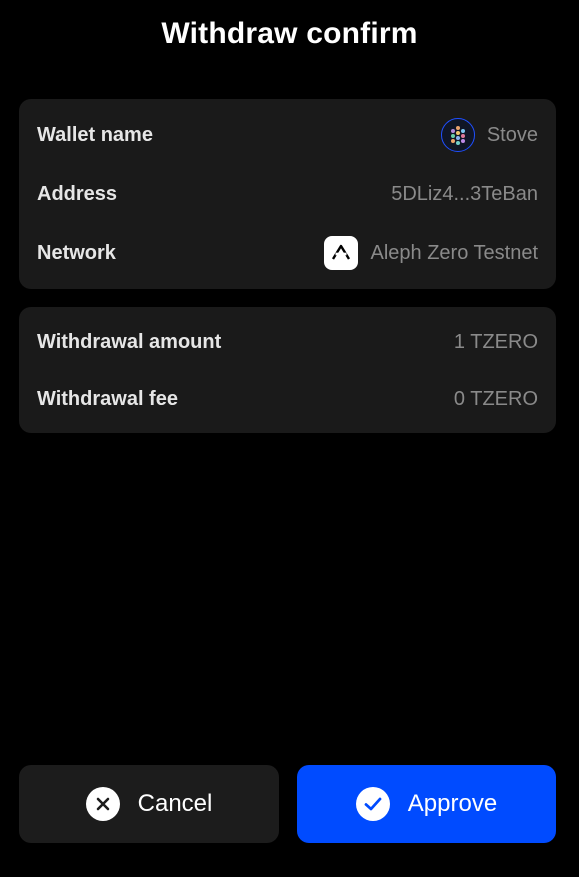  I want to click on approve-button-label: Approve, so click(452, 803).